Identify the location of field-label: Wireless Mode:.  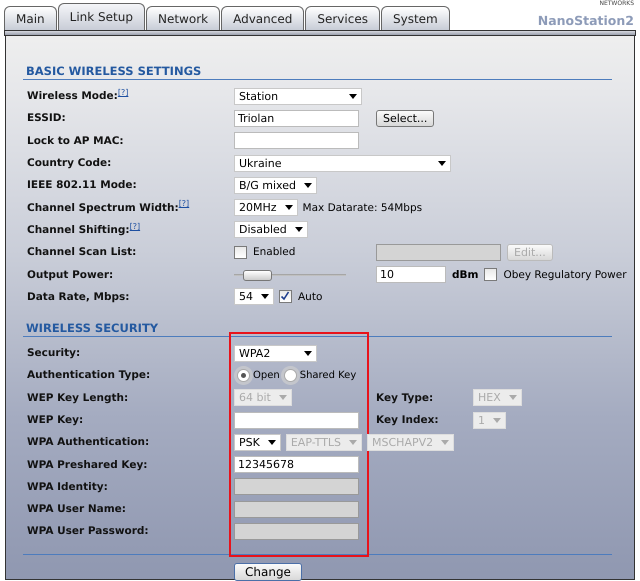
(72, 96).